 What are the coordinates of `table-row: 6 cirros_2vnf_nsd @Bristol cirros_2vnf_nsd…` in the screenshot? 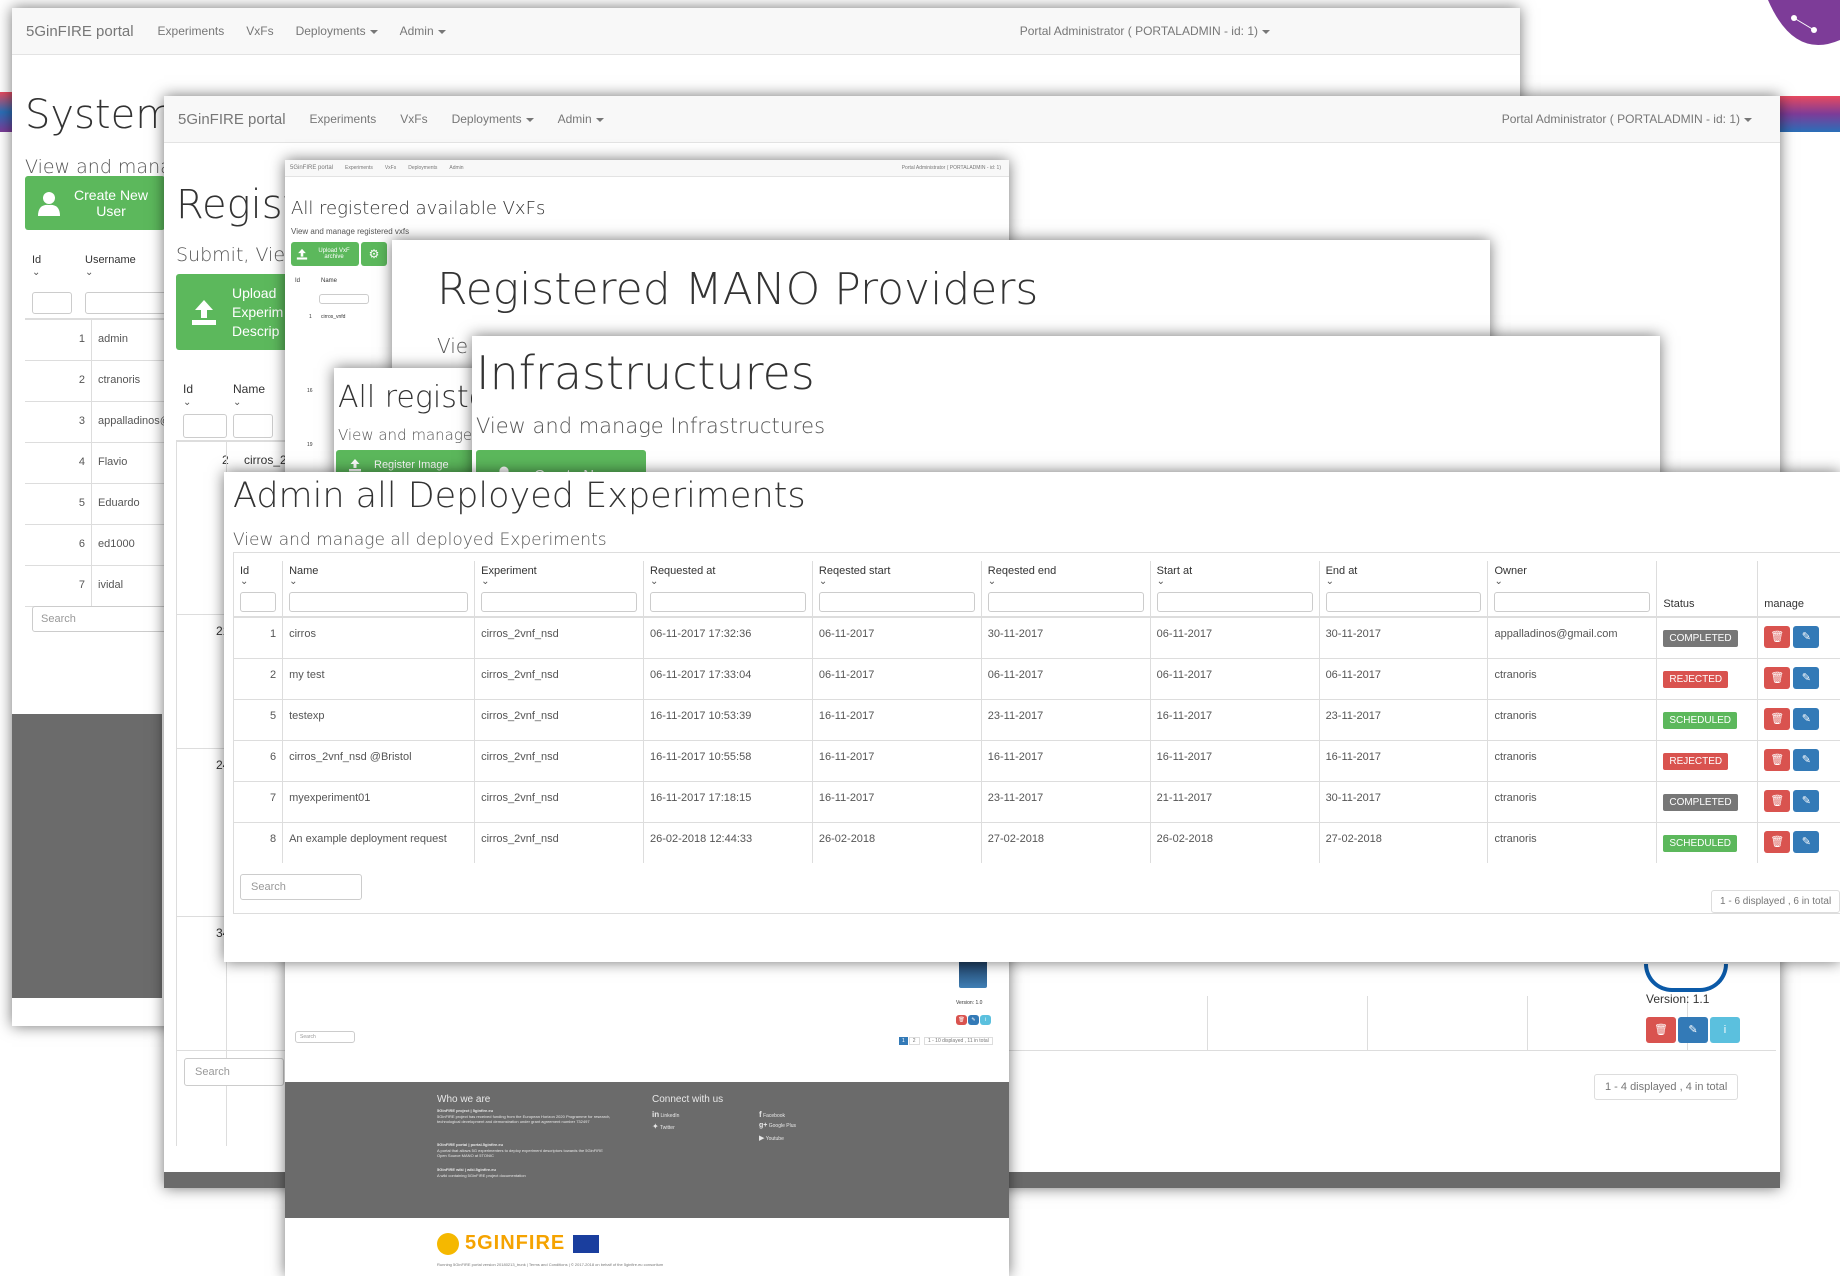 It's located at (1037, 760).